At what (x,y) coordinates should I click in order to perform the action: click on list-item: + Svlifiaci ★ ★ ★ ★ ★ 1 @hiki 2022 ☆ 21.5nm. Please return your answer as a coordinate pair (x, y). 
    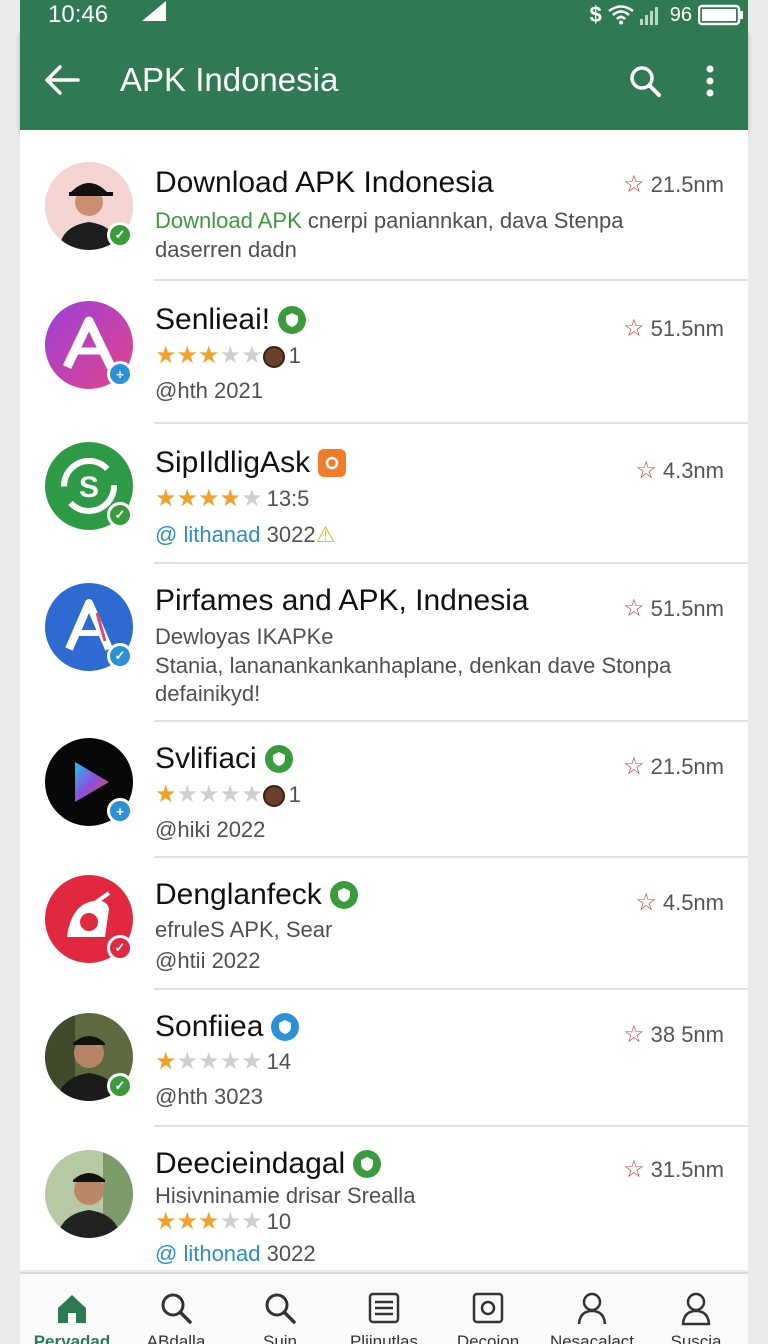
    Looking at the image, I should click on (384, 790).